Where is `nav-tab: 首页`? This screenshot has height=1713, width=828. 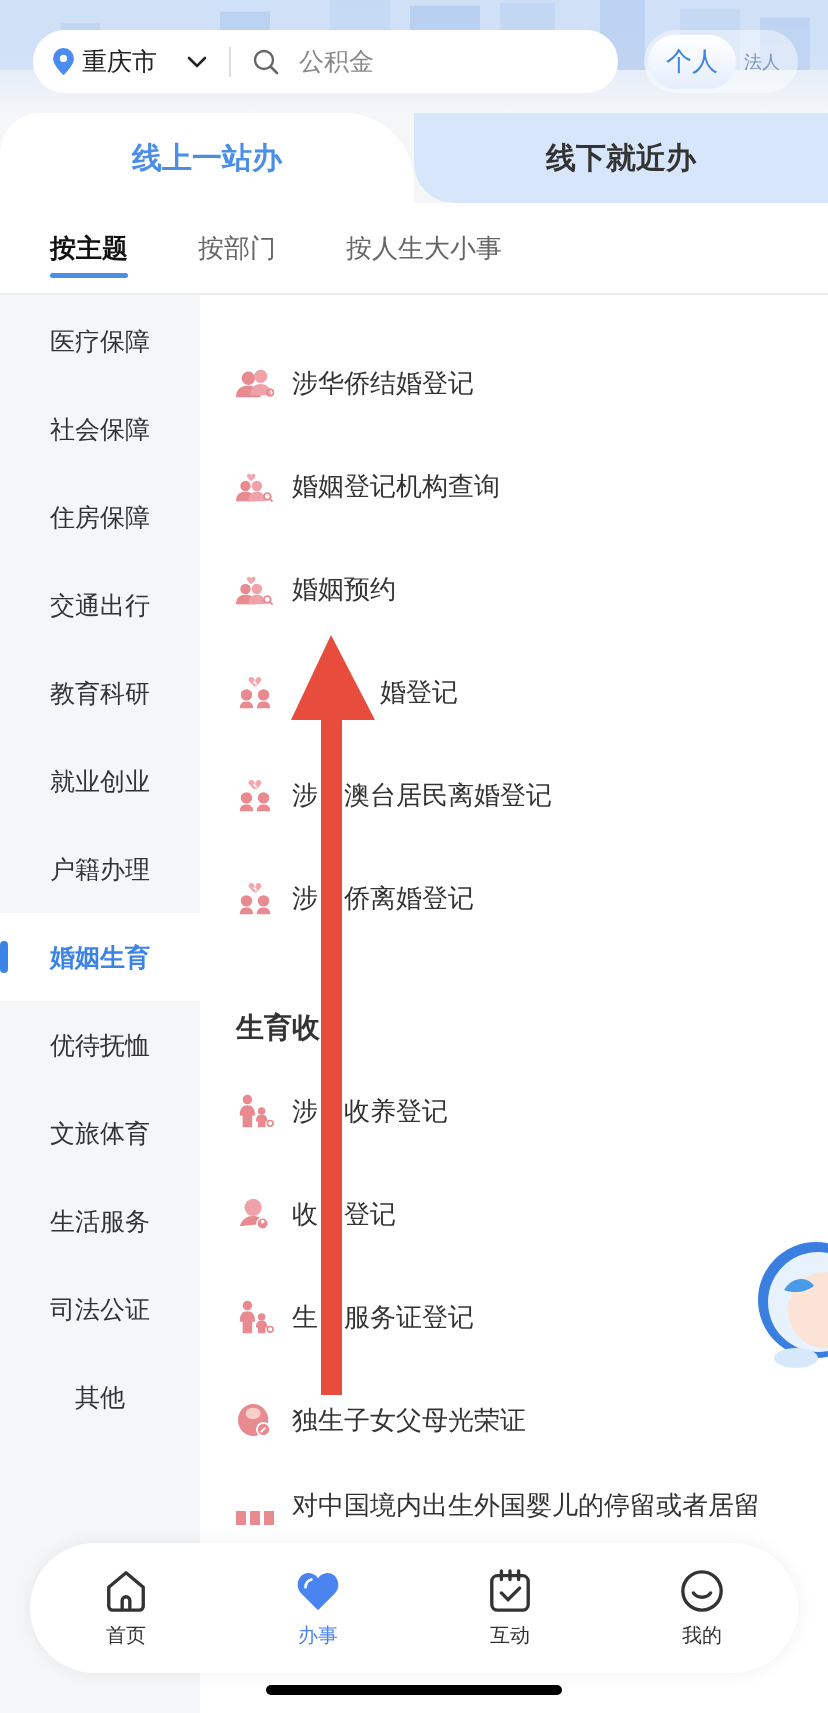 nav-tab: 首页 is located at coordinates (126, 1608).